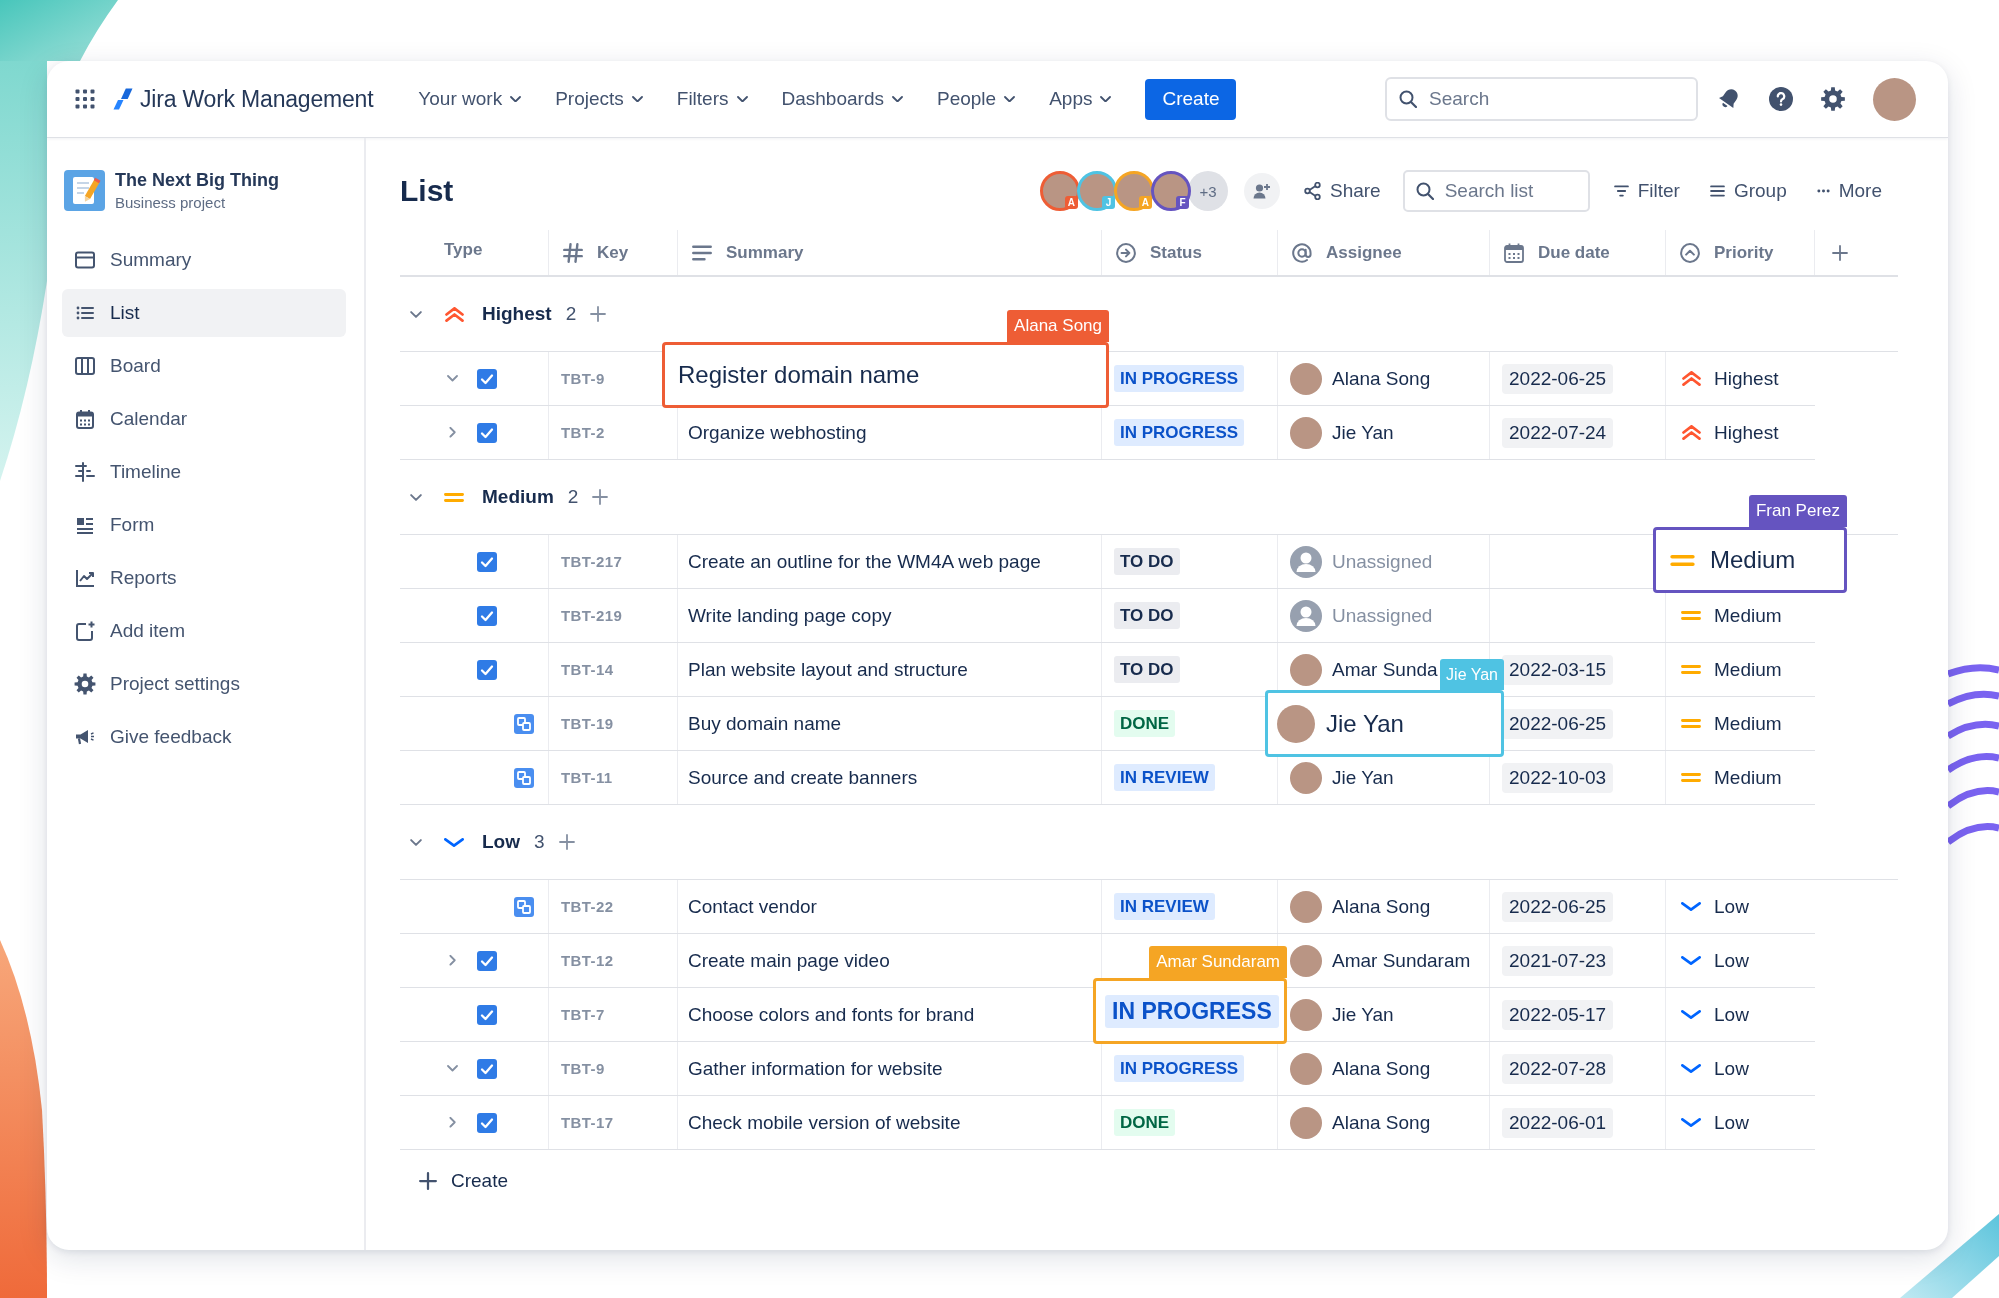  Describe the element at coordinates (1833, 99) in the screenshot. I see `settings-icon` at that location.